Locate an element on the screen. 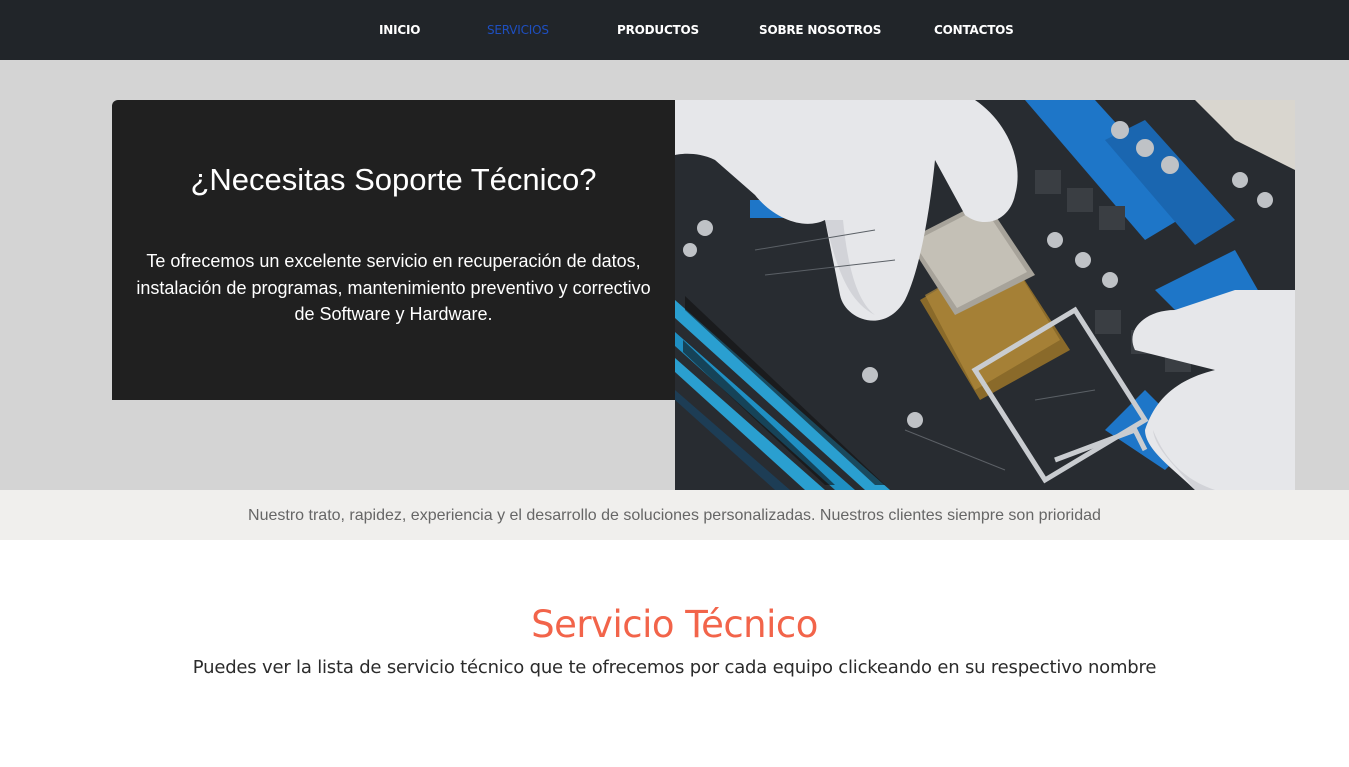  hero-title: ¿Necesitas Soporte Técnico? is located at coordinates (393, 179).